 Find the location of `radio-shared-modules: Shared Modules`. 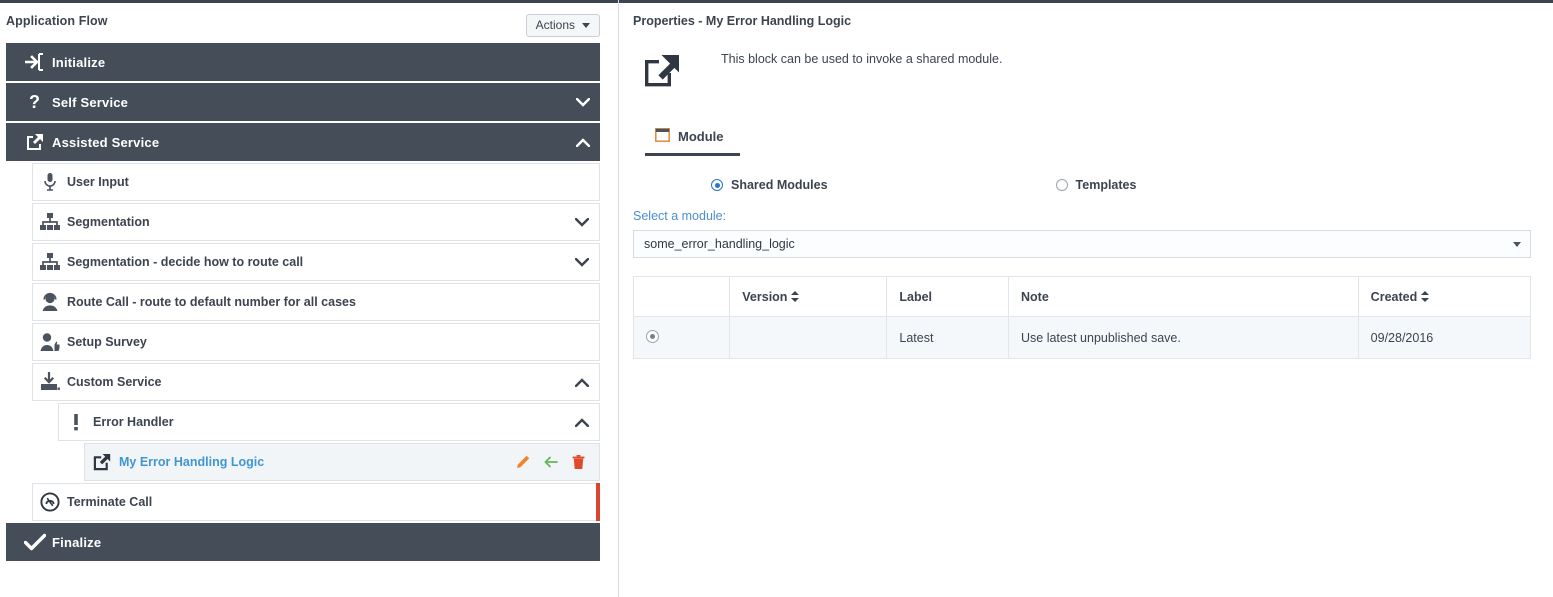

radio-shared-modules: Shared Modules is located at coordinates (769, 185).